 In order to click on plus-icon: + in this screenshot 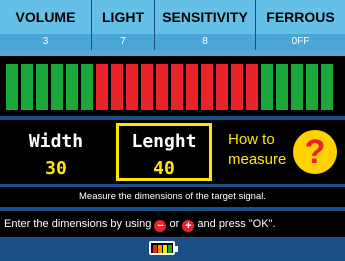, I will do `click(188, 226)`.